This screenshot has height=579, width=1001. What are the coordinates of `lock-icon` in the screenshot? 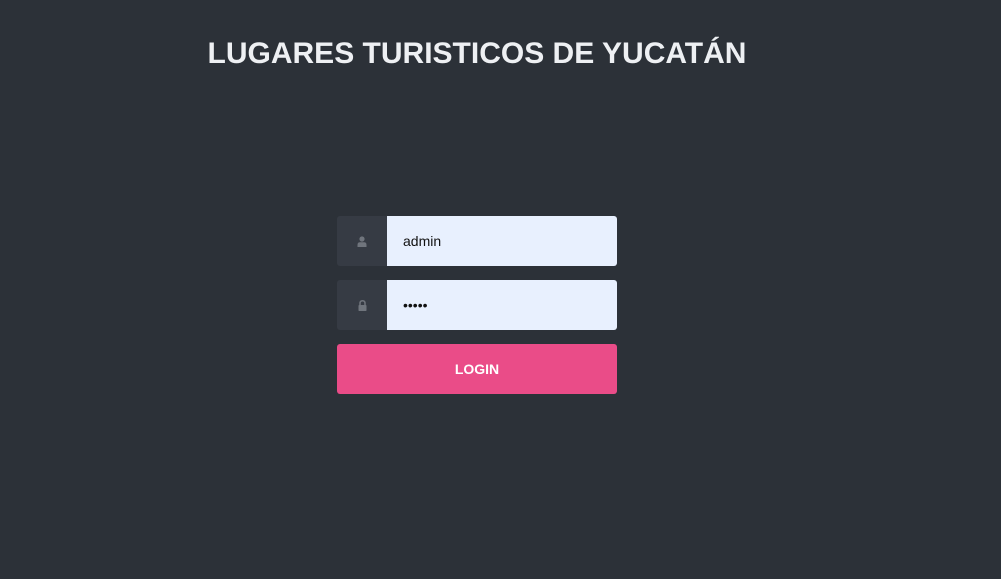 It's located at (362, 305).